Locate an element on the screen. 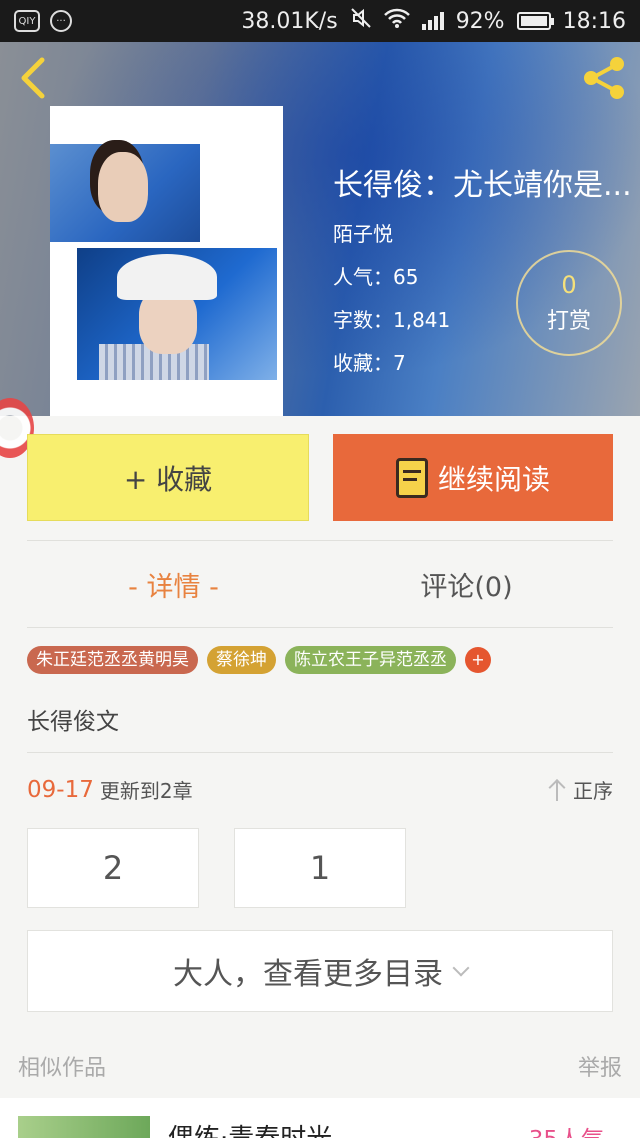  book-author: 陌子悦 is located at coordinates (486, 232).